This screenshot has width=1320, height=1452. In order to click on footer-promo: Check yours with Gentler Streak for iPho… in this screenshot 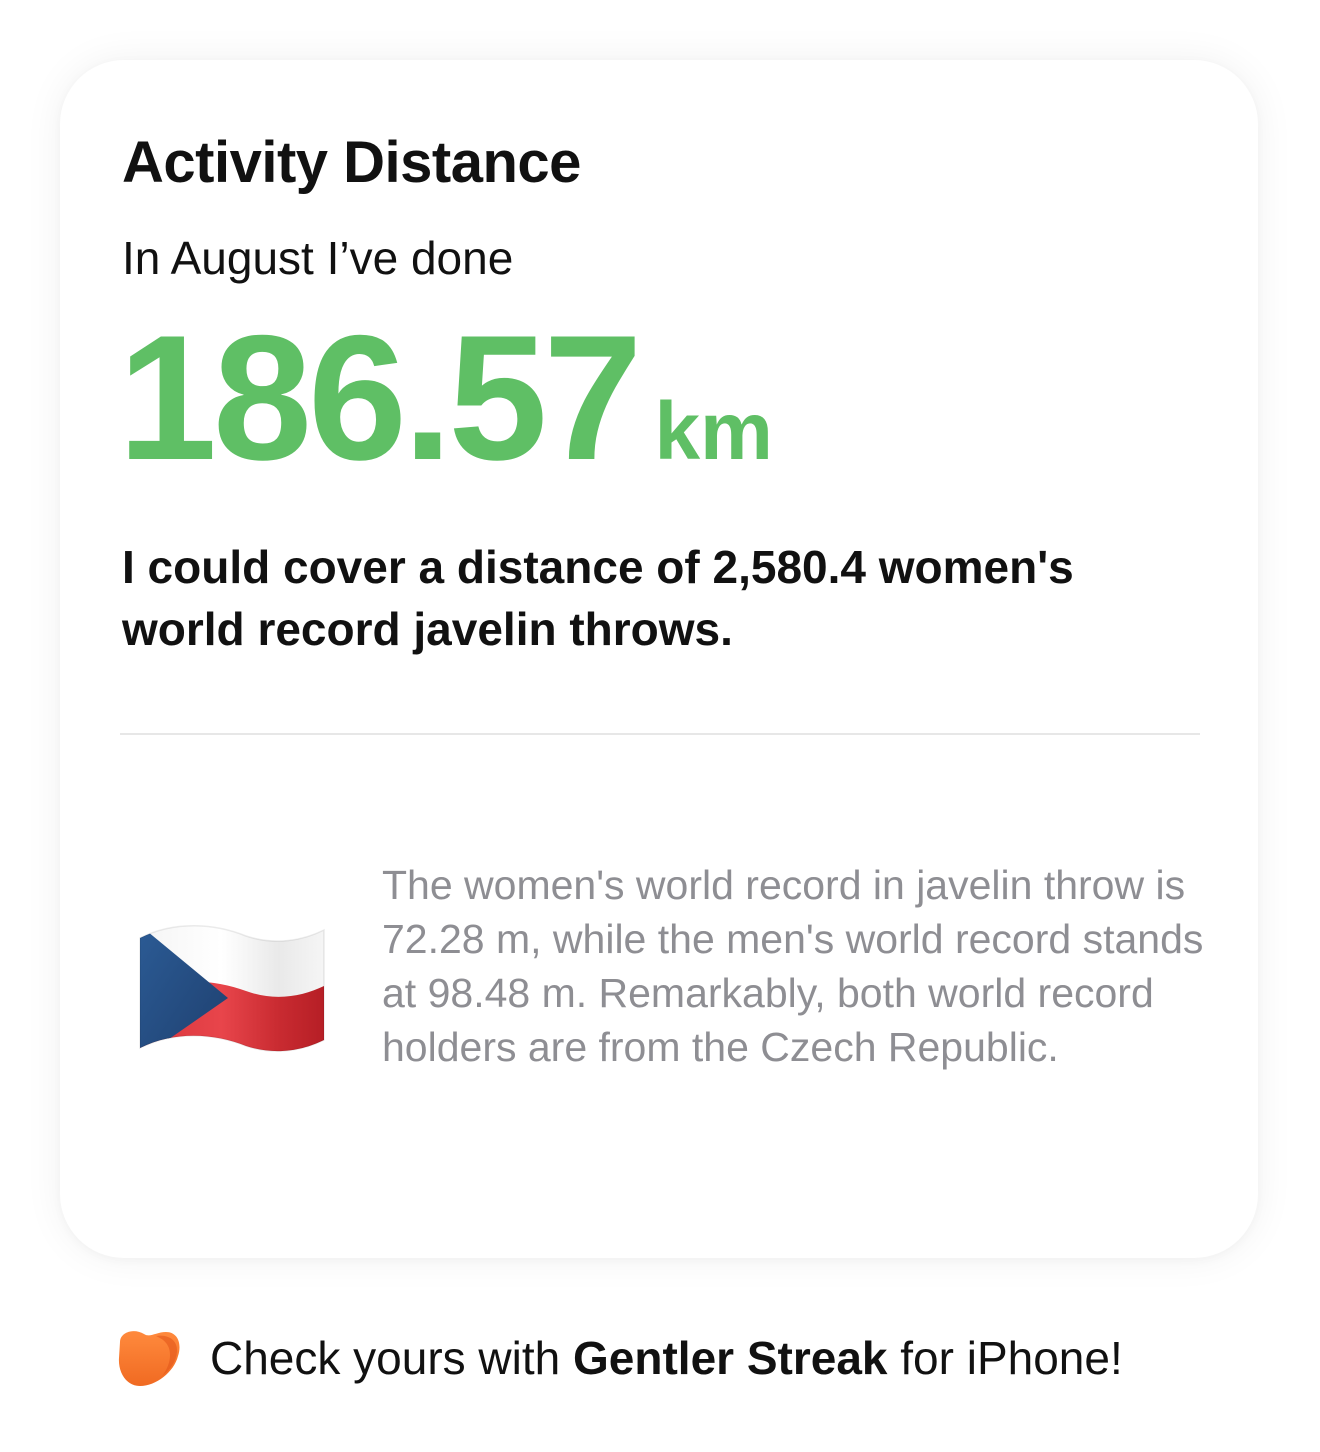, I will do `click(619, 1358)`.